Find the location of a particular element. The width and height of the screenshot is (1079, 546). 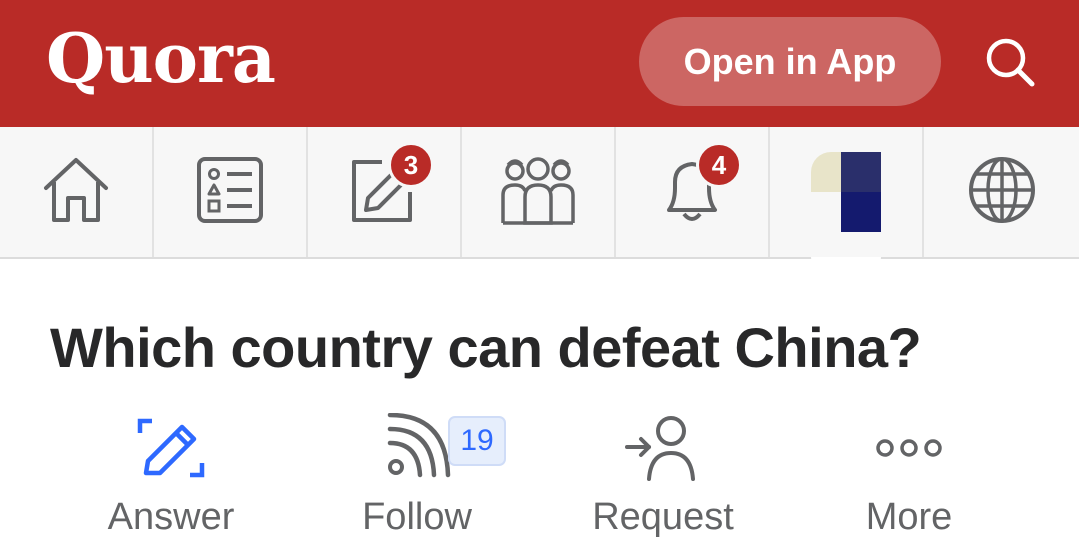

more-dots-icon is located at coordinates (909, 448).